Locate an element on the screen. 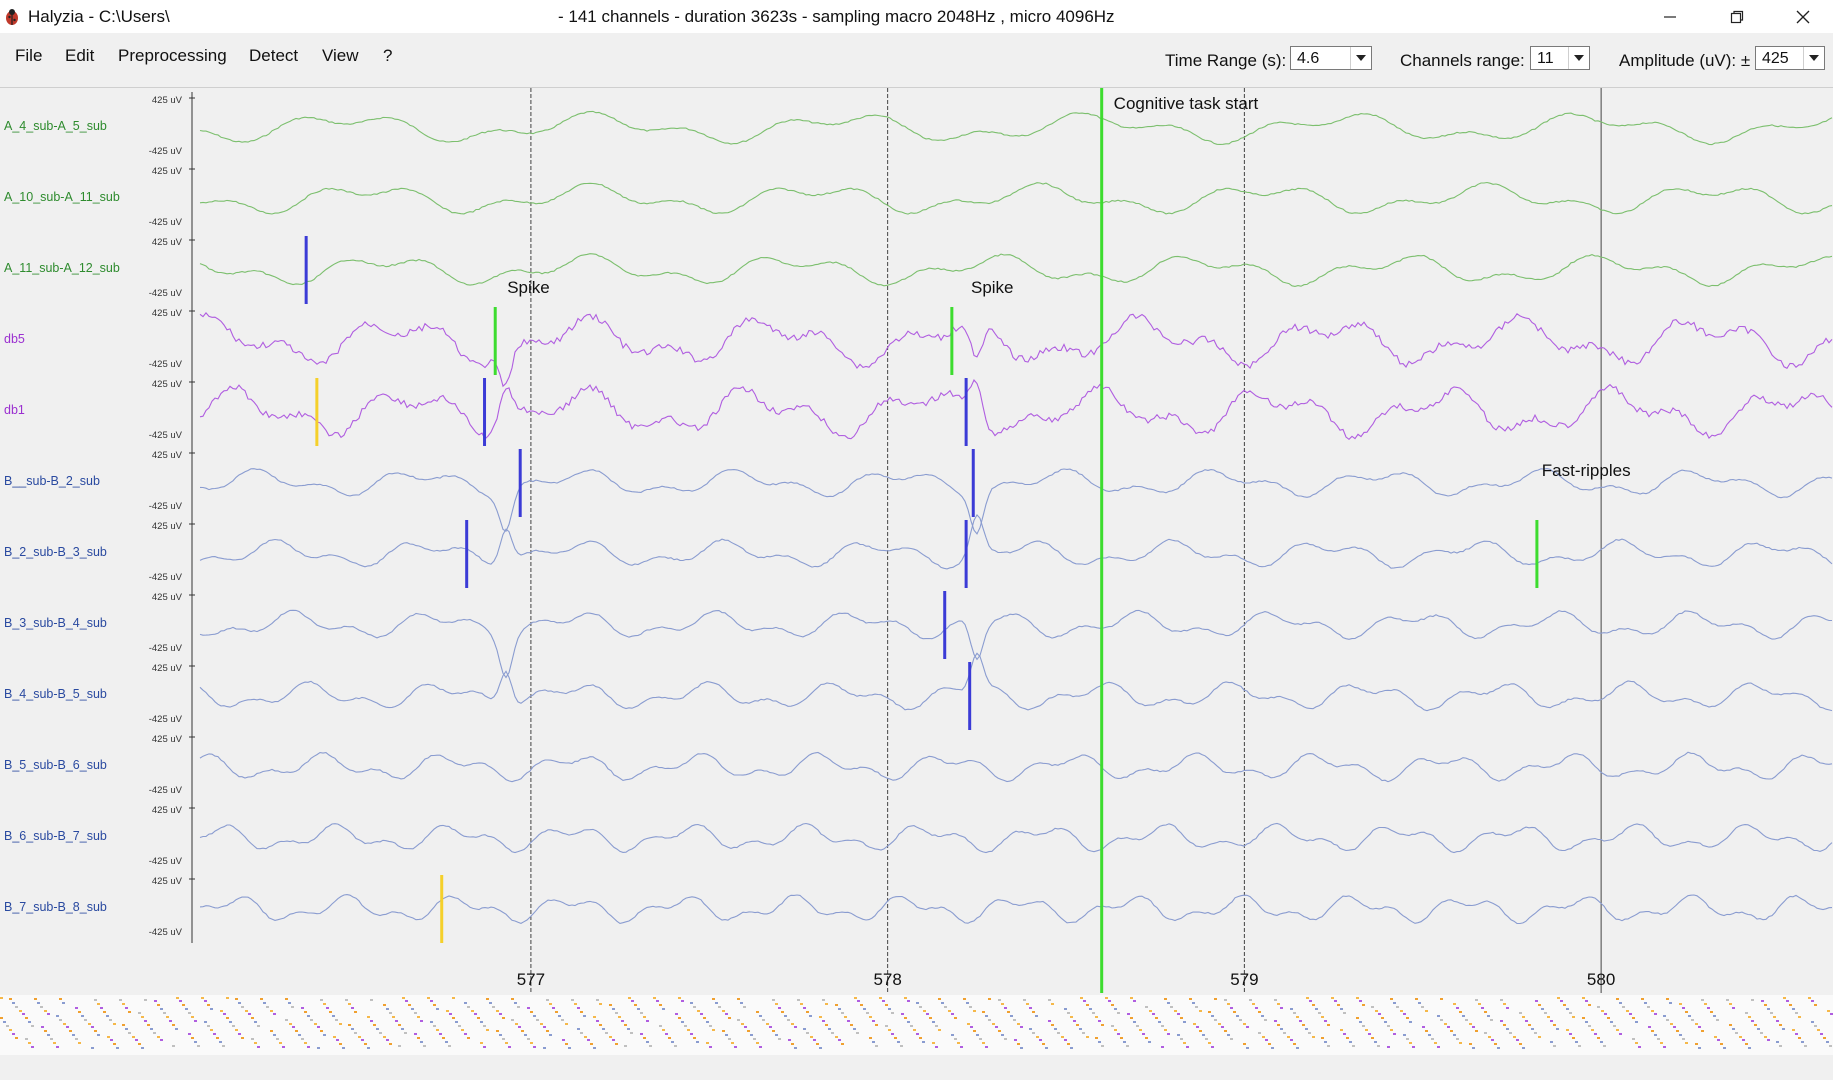 Image resolution: width=1833 pixels, height=1080 pixels. event-annotation-label: Fast-ripples is located at coordinates (1586, 471).